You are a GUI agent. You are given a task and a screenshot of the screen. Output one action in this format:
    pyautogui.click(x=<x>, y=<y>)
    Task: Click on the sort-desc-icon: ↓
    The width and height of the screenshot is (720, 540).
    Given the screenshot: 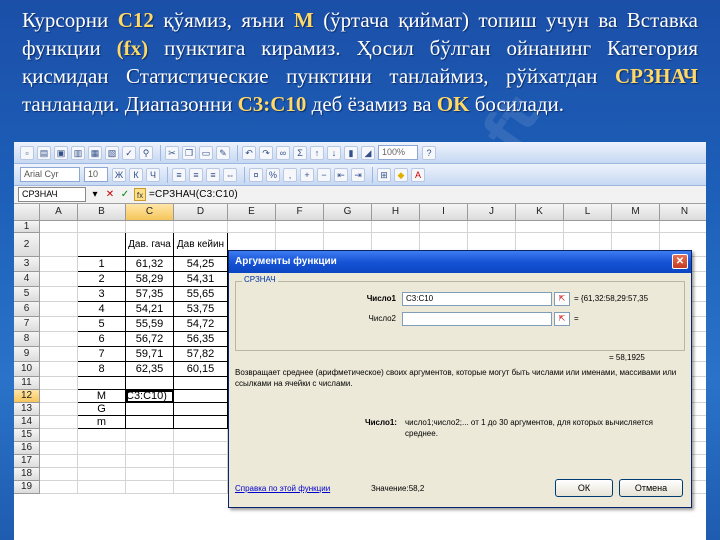 What is the action you would take?
    pyautogui.click(x=334, y=152)
    